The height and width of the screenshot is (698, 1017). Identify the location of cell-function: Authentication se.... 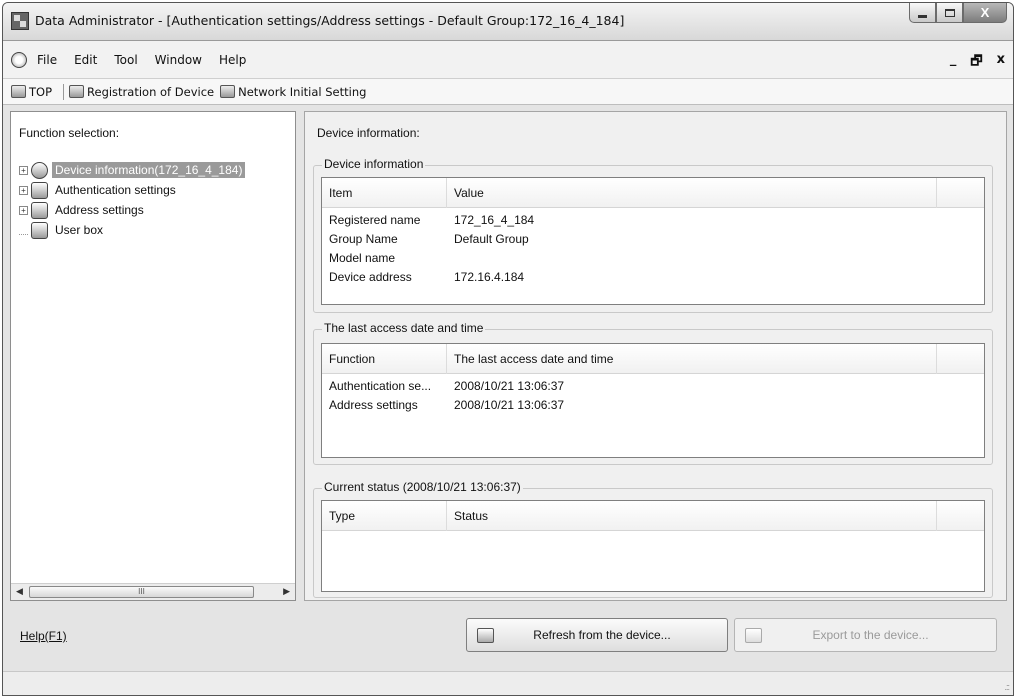
(380, 386).